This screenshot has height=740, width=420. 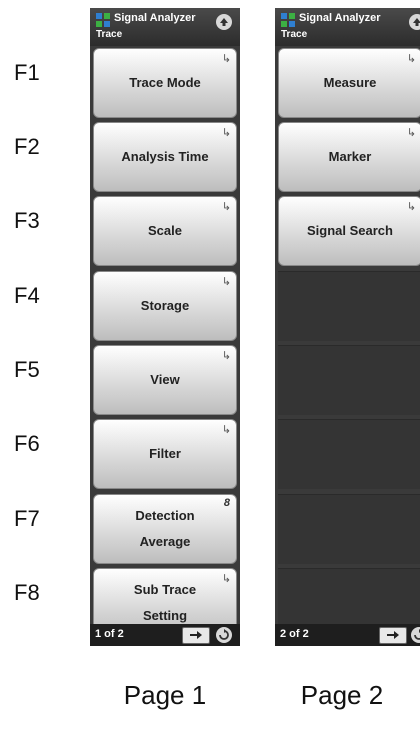 What do you see at coordinates (27, 295) in the screenshot?
I see `fkey-label-f4: F4` at bounding box center [27, 295].